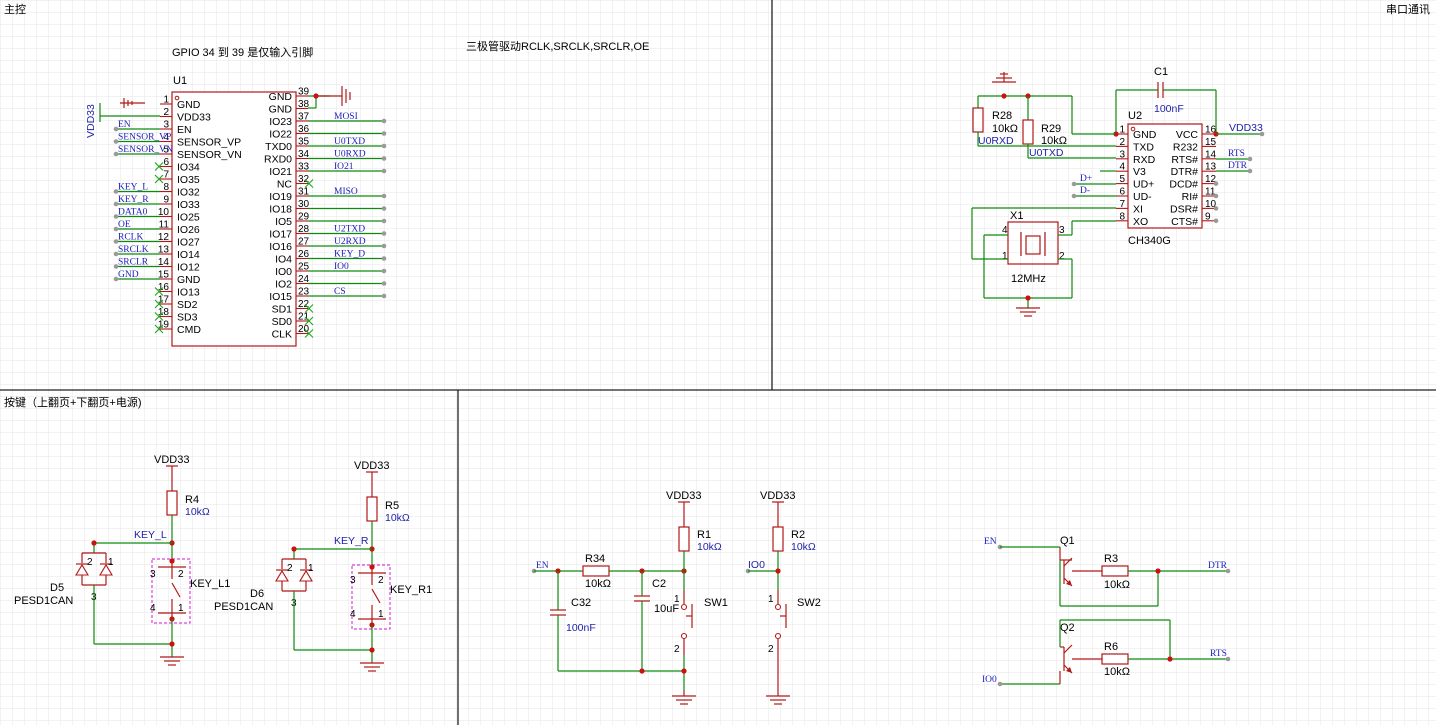  What do you see at coordinates (1143, 147) in the screenshot?
I see `u2-pin-name: TXD` at bounding box center [1143, 147].